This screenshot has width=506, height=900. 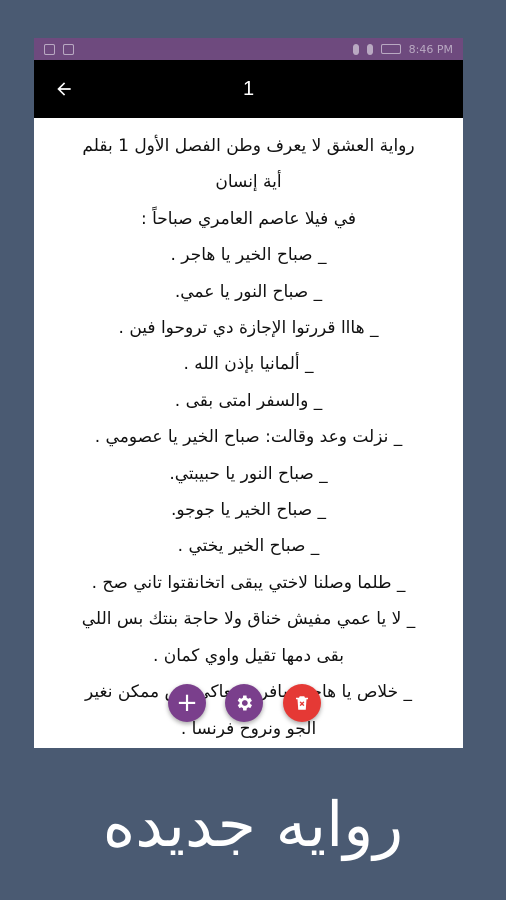 What do you see at coordinates (248, 182) in the screenshot?
I see `text-line: أية إنسان` at bounding box center [248, 182].